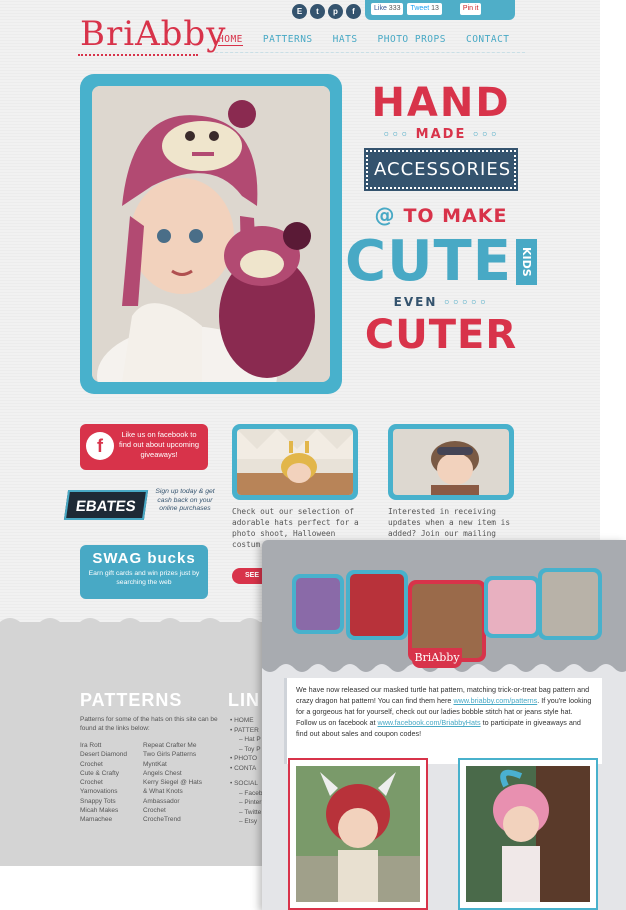 This screenshot has width=626, height=910. What do you see at coordinates (317, 11) in the screenshot?
I see `twitter-icon: t` at bounding box center [317, 11].